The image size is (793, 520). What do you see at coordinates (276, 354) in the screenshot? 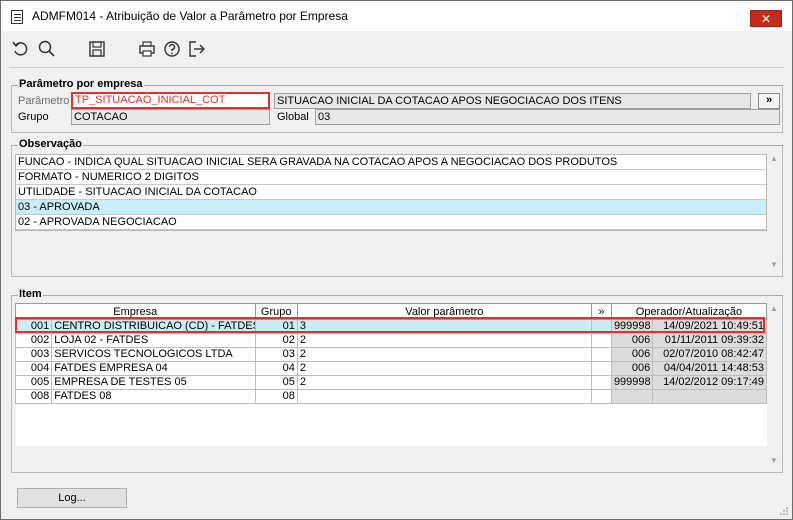
I see `grupo-cell: 03` at bounding box center [276, 354].